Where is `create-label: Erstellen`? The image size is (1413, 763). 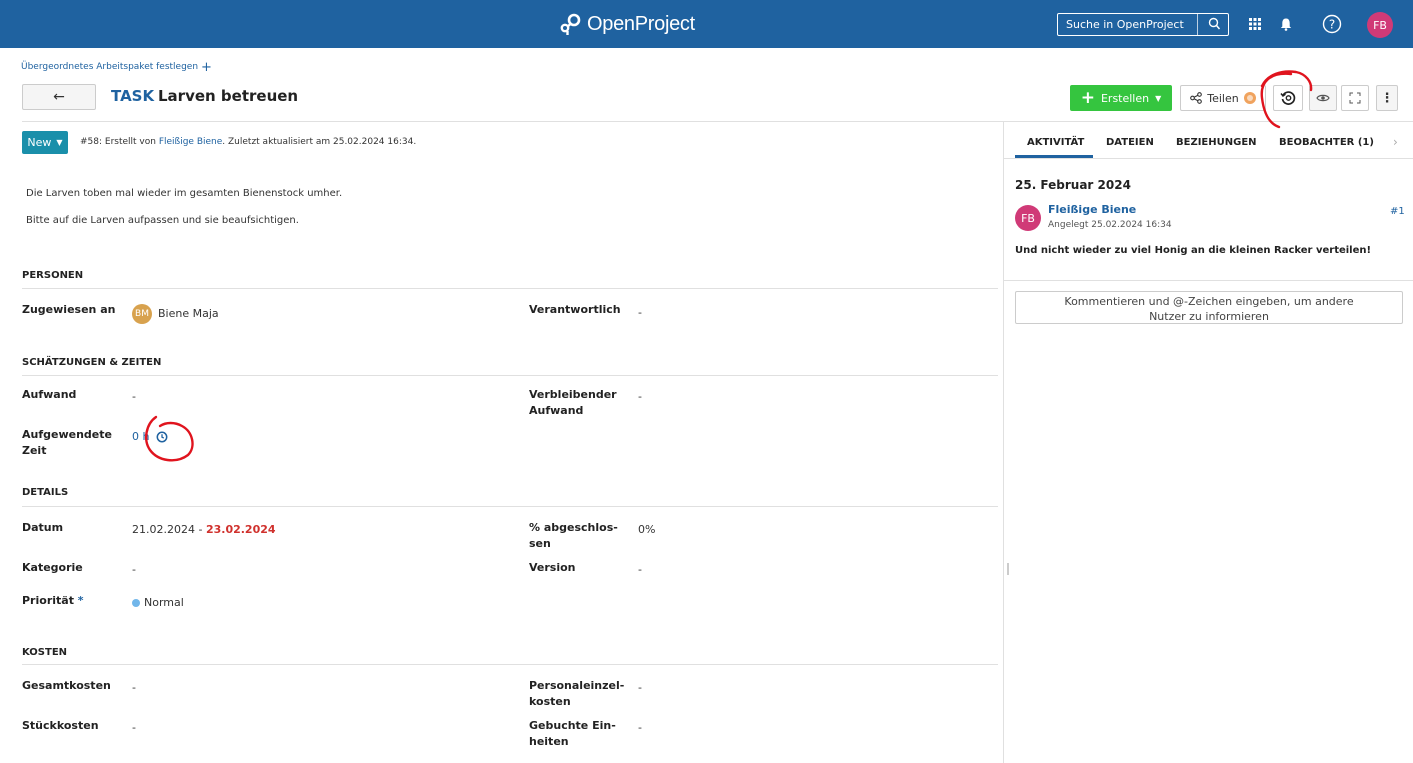
create-label: Erstellen is located at coordinates (1125, 98).